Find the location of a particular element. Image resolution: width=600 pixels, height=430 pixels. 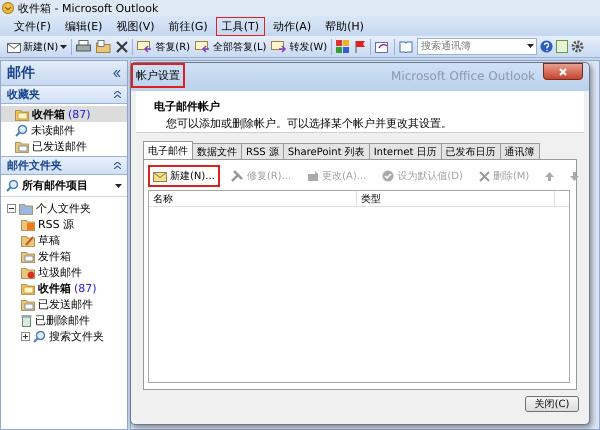

folder-tree-item: RSS 源 is located at coordinates (64, 224).